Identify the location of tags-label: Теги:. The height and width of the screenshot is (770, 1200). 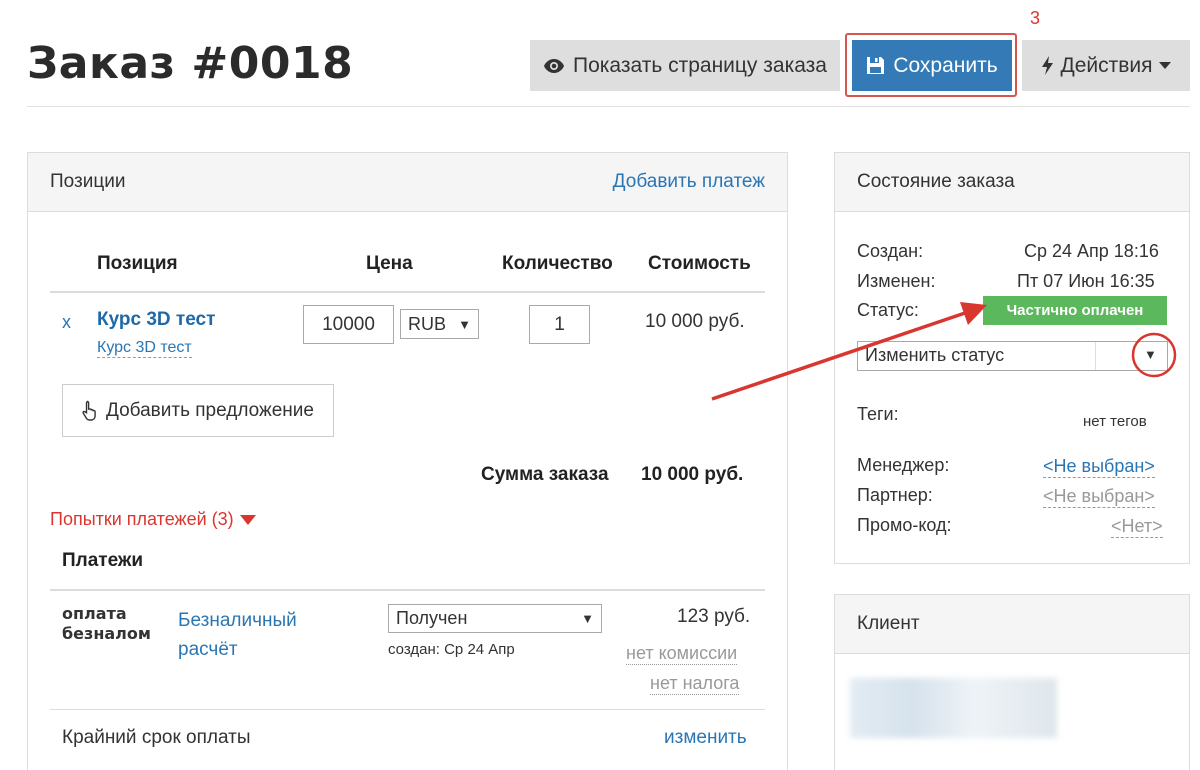
(878, 414).